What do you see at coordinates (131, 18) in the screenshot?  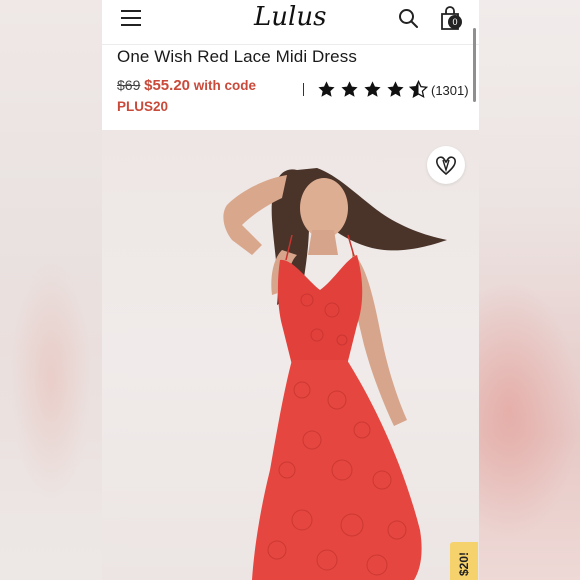 I see `menu-icon` at bounding box center [131, 18].